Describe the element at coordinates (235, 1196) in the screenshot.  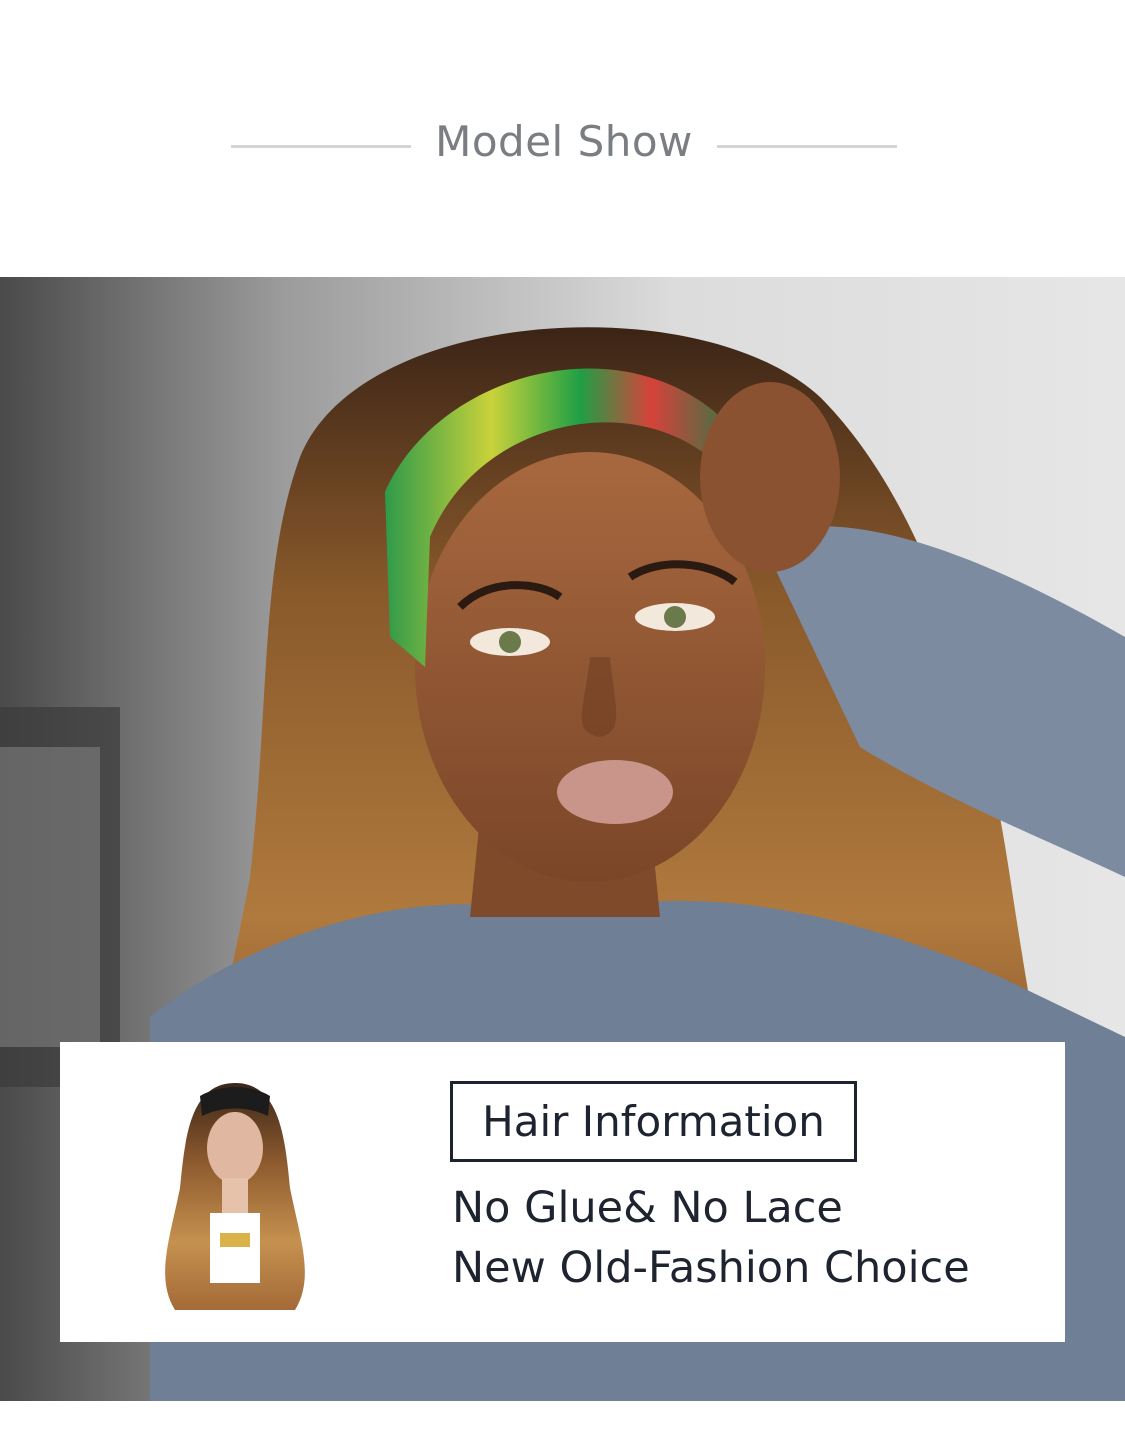
I see `wig-product-image` at that location.